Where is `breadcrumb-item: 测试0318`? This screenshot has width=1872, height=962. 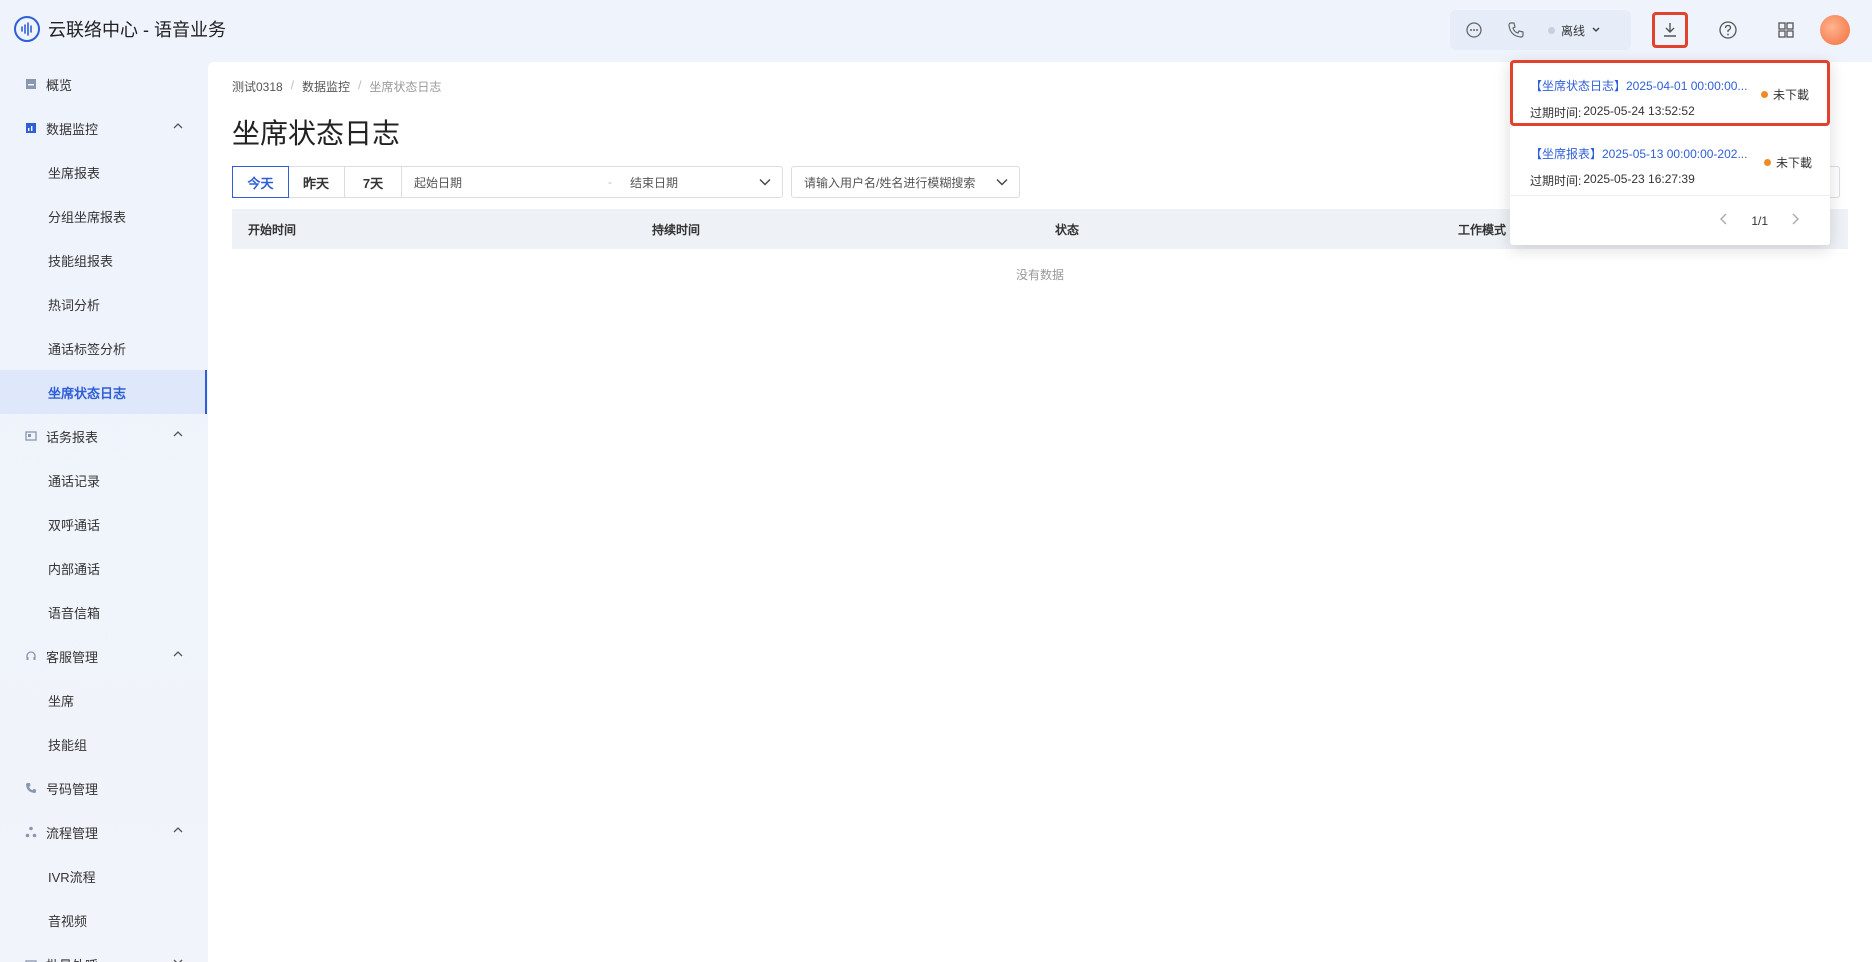 breadcrumb-item: 测试0318 is located at coordinates (257, 86).